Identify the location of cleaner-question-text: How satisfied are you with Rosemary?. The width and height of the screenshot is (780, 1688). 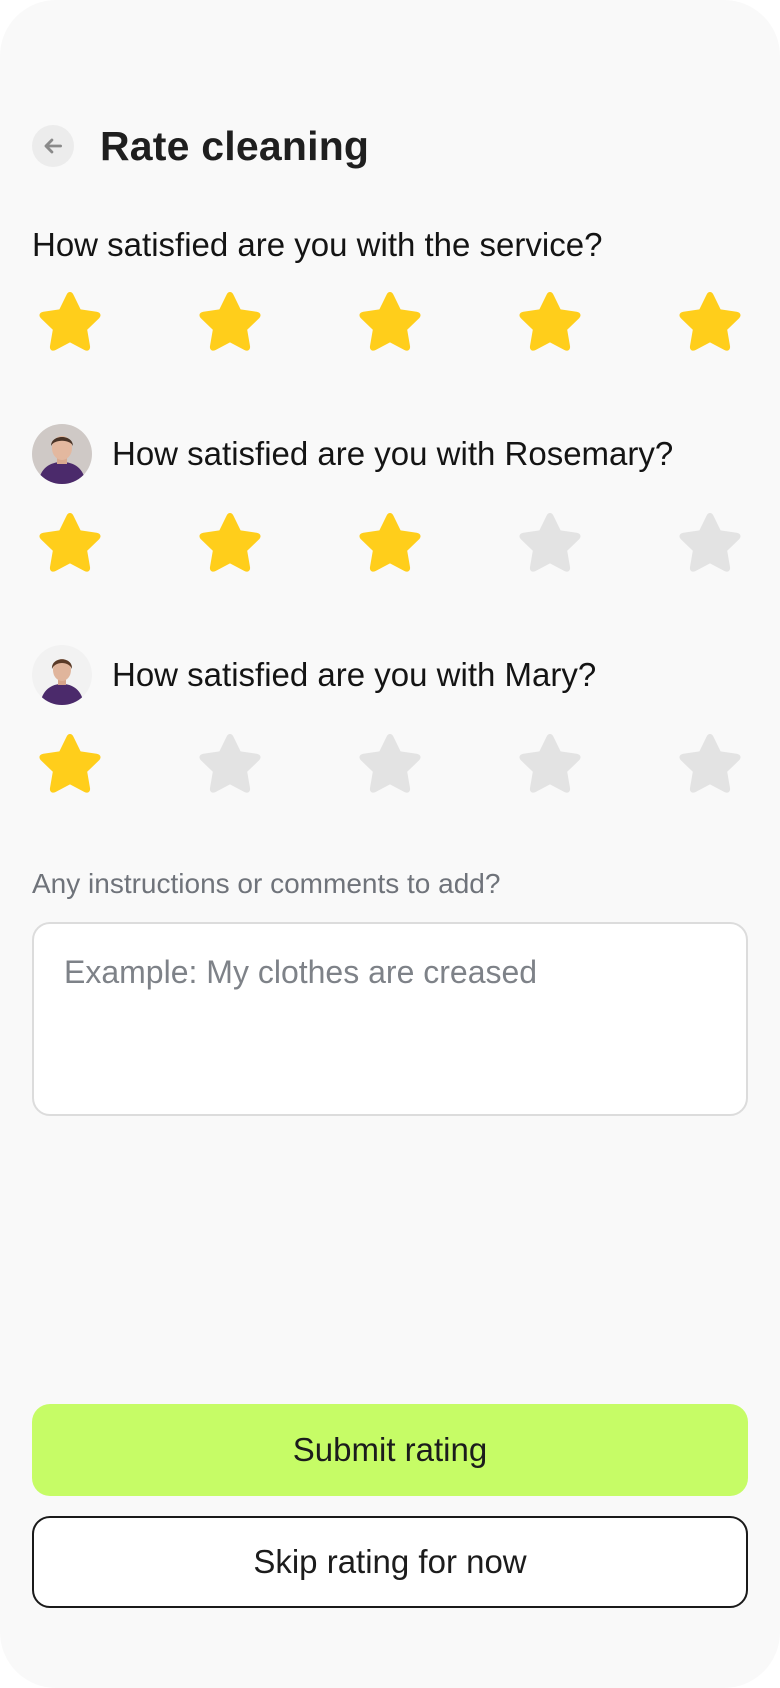
(393, 453).